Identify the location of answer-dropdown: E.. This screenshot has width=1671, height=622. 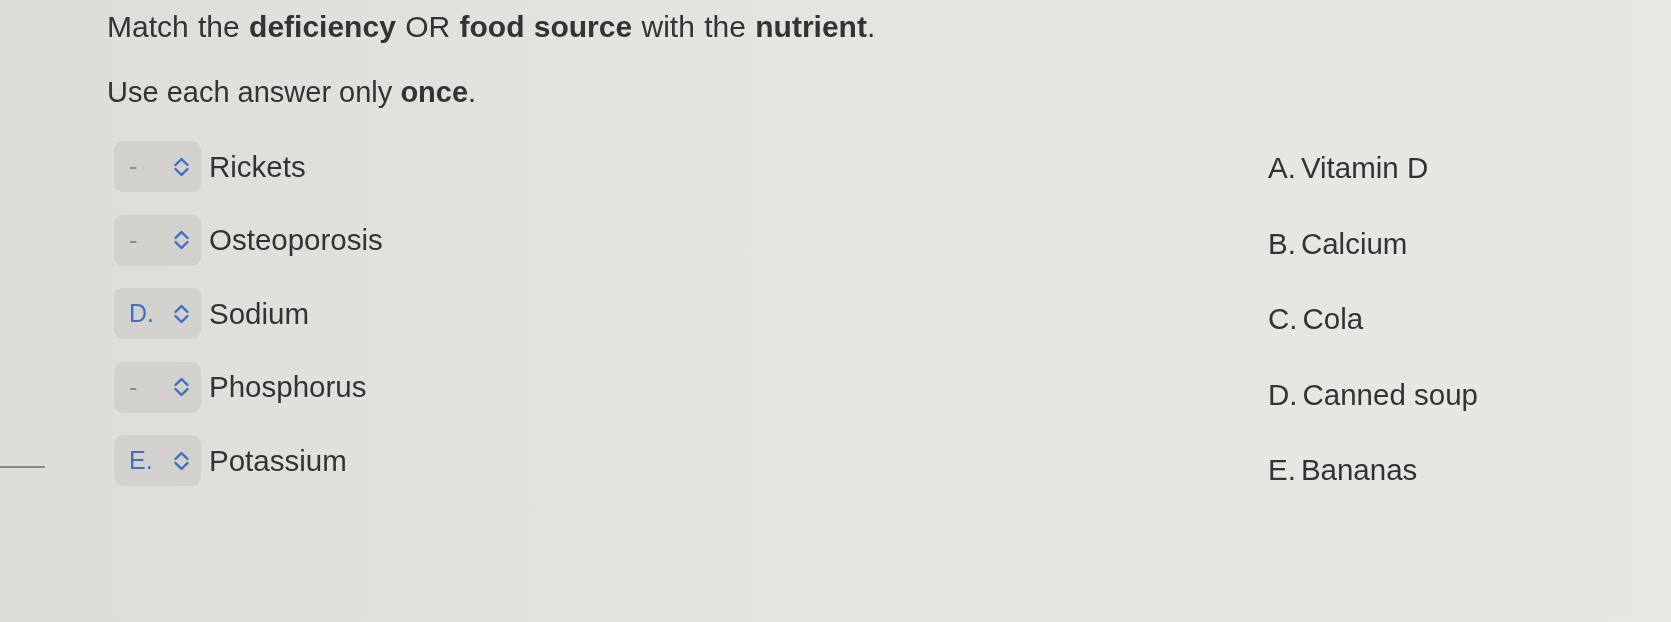
(157, 460).